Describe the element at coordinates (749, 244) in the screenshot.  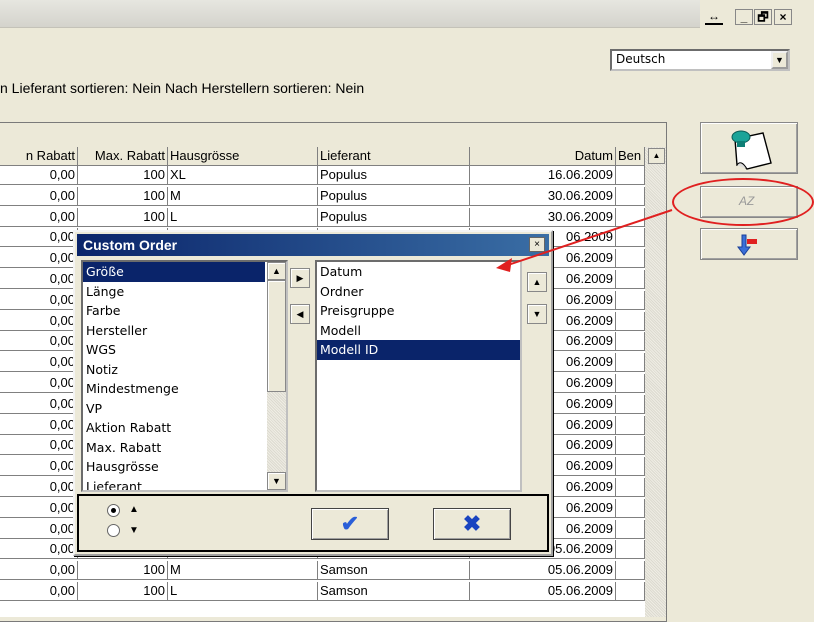
I see `import-button` at that location.